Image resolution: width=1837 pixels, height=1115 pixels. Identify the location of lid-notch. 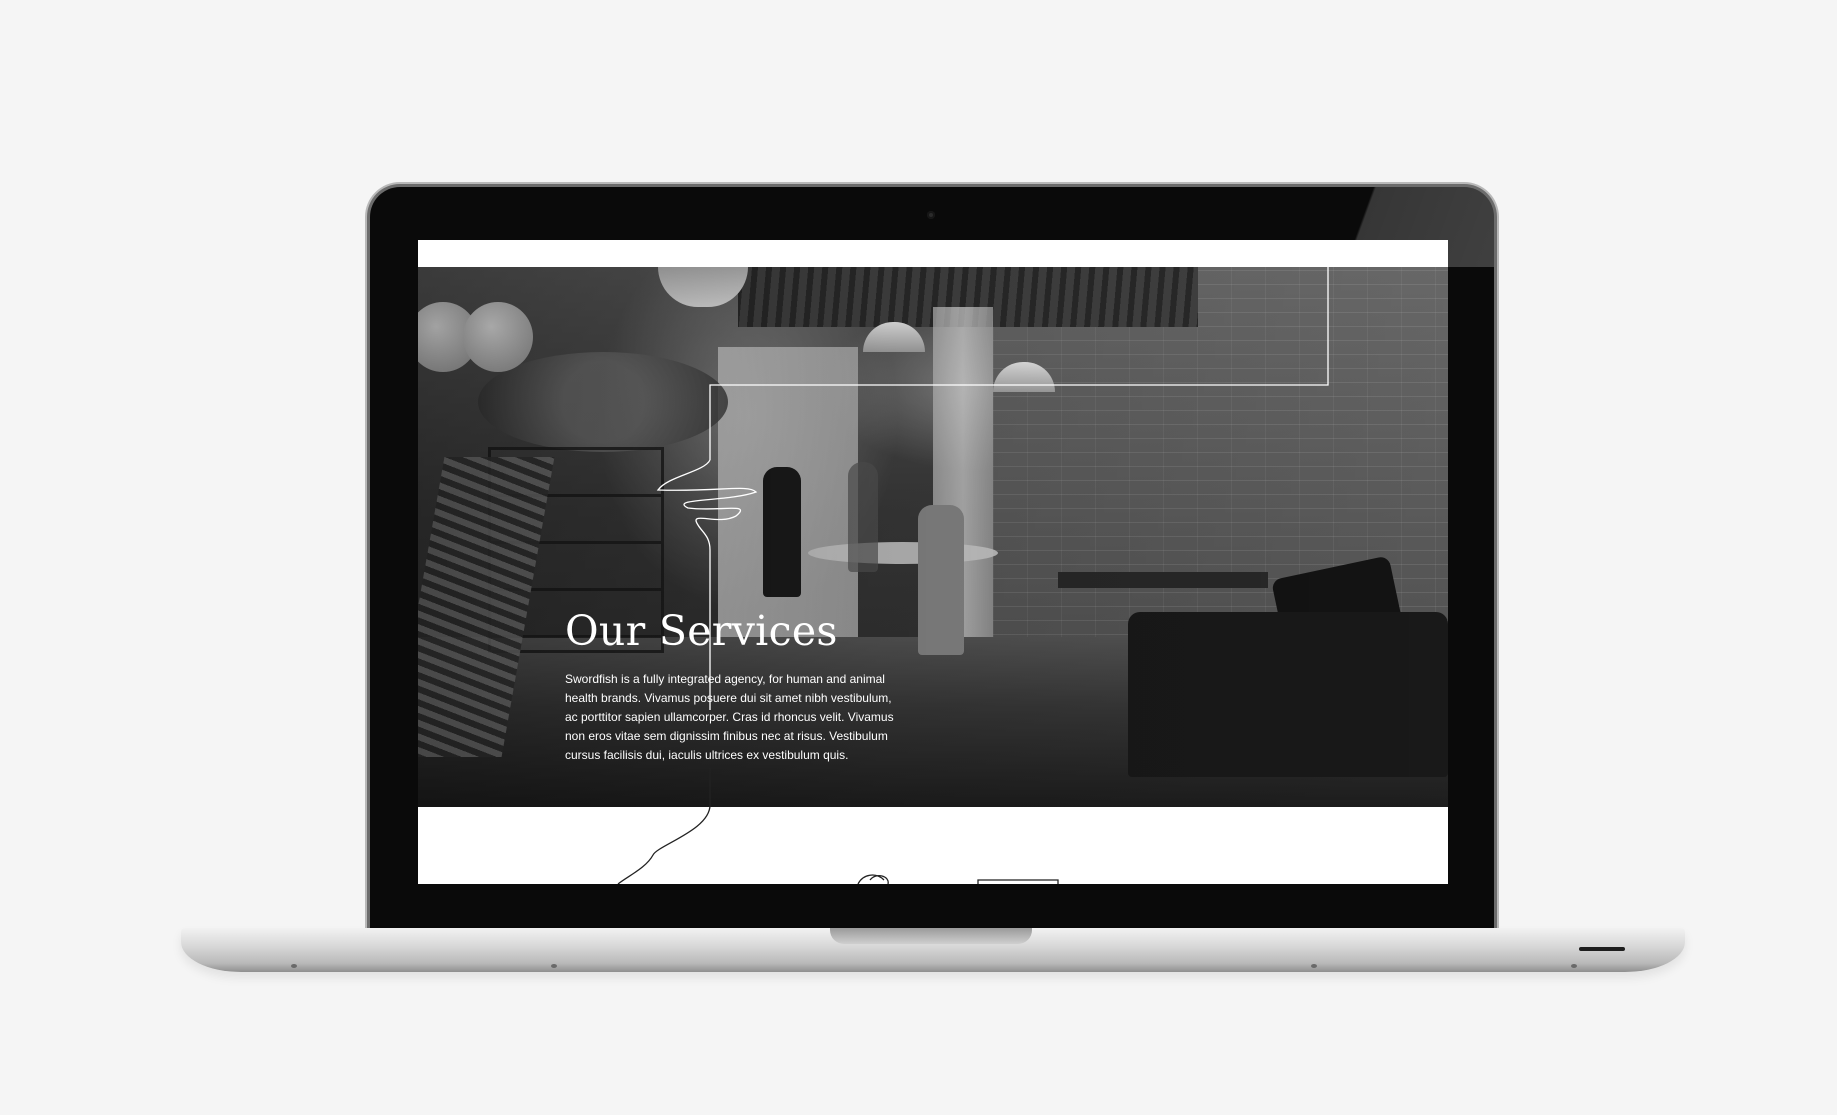
(931, 936).